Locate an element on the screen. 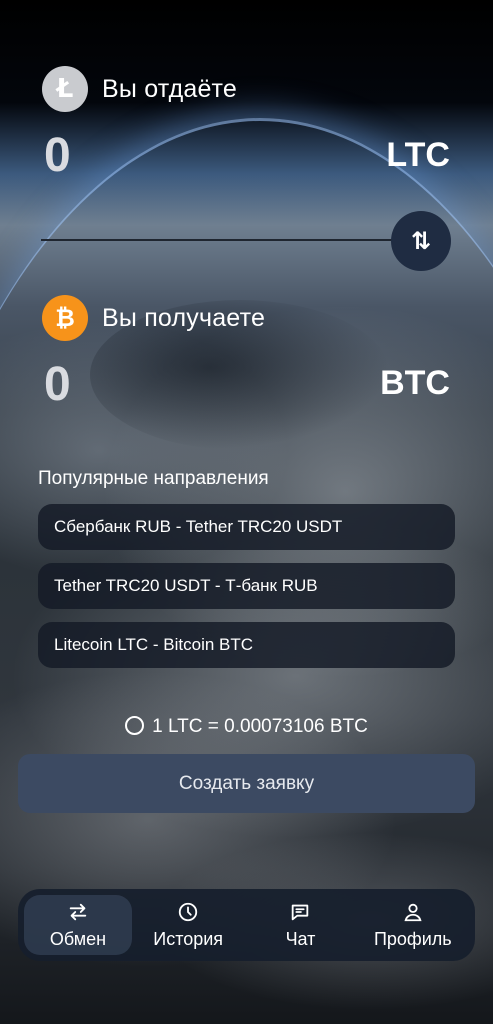 The width and height of the screenshot is (493, 1024). popular-routes-title: Популярные направления is located at coordinates (153, 478).